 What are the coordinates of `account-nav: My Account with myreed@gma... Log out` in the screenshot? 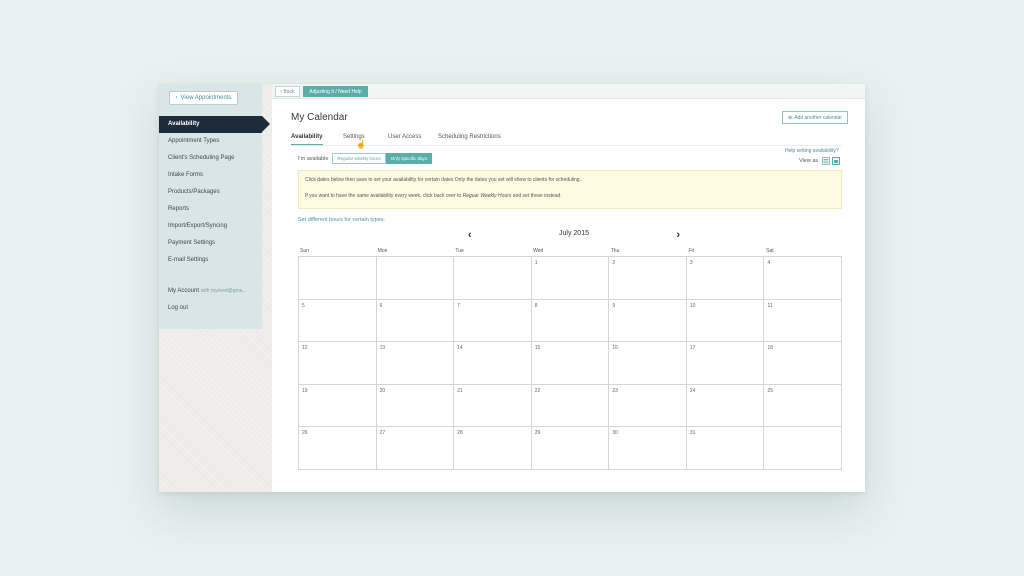 It's located at (210, 300).